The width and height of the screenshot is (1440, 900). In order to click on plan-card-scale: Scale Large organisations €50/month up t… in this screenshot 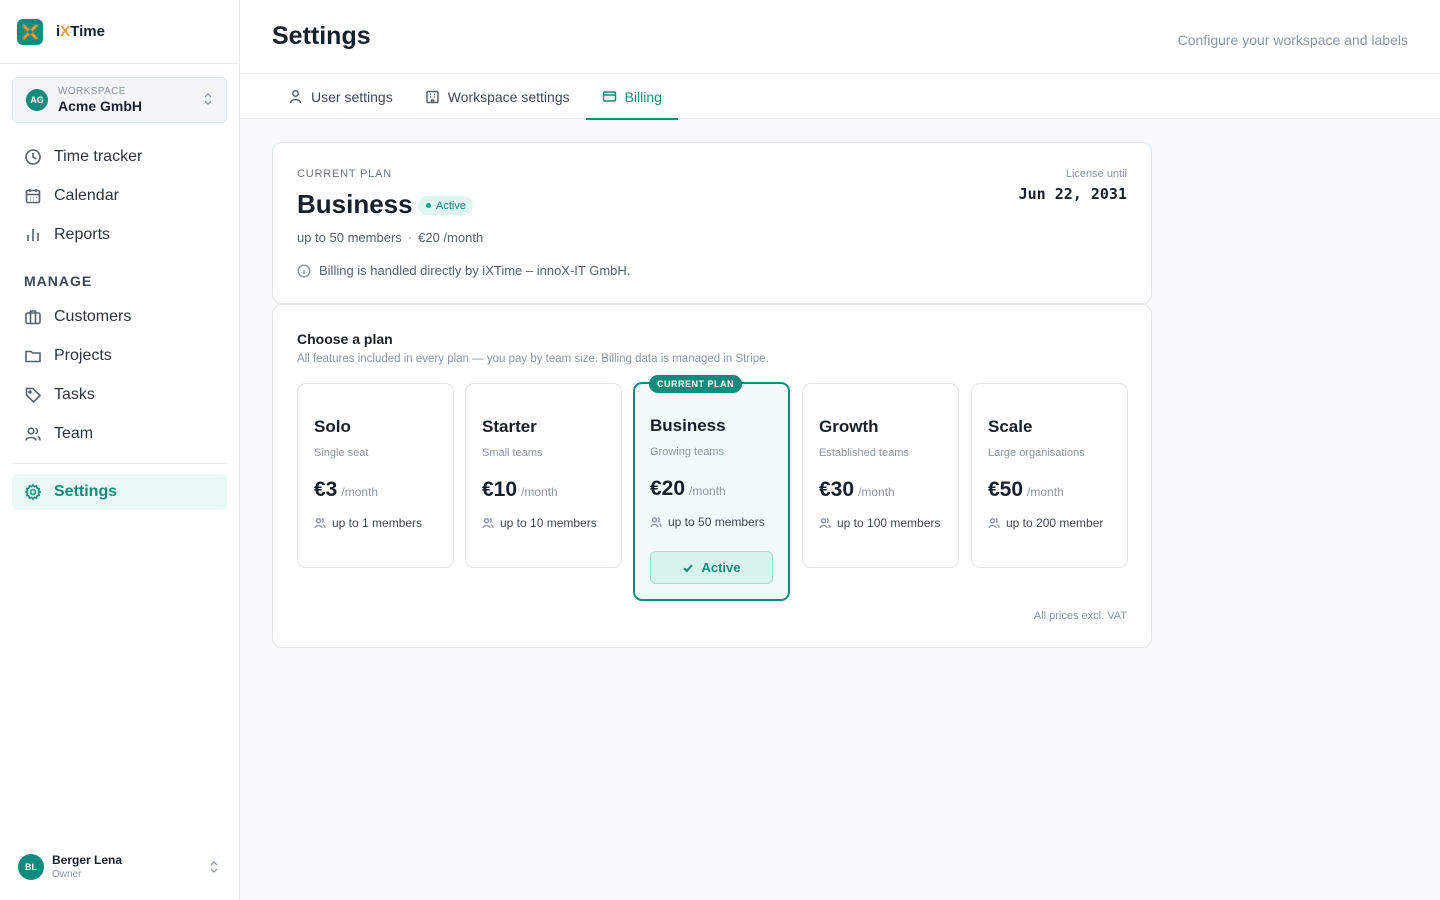, I will do `click(1049, 475)`.